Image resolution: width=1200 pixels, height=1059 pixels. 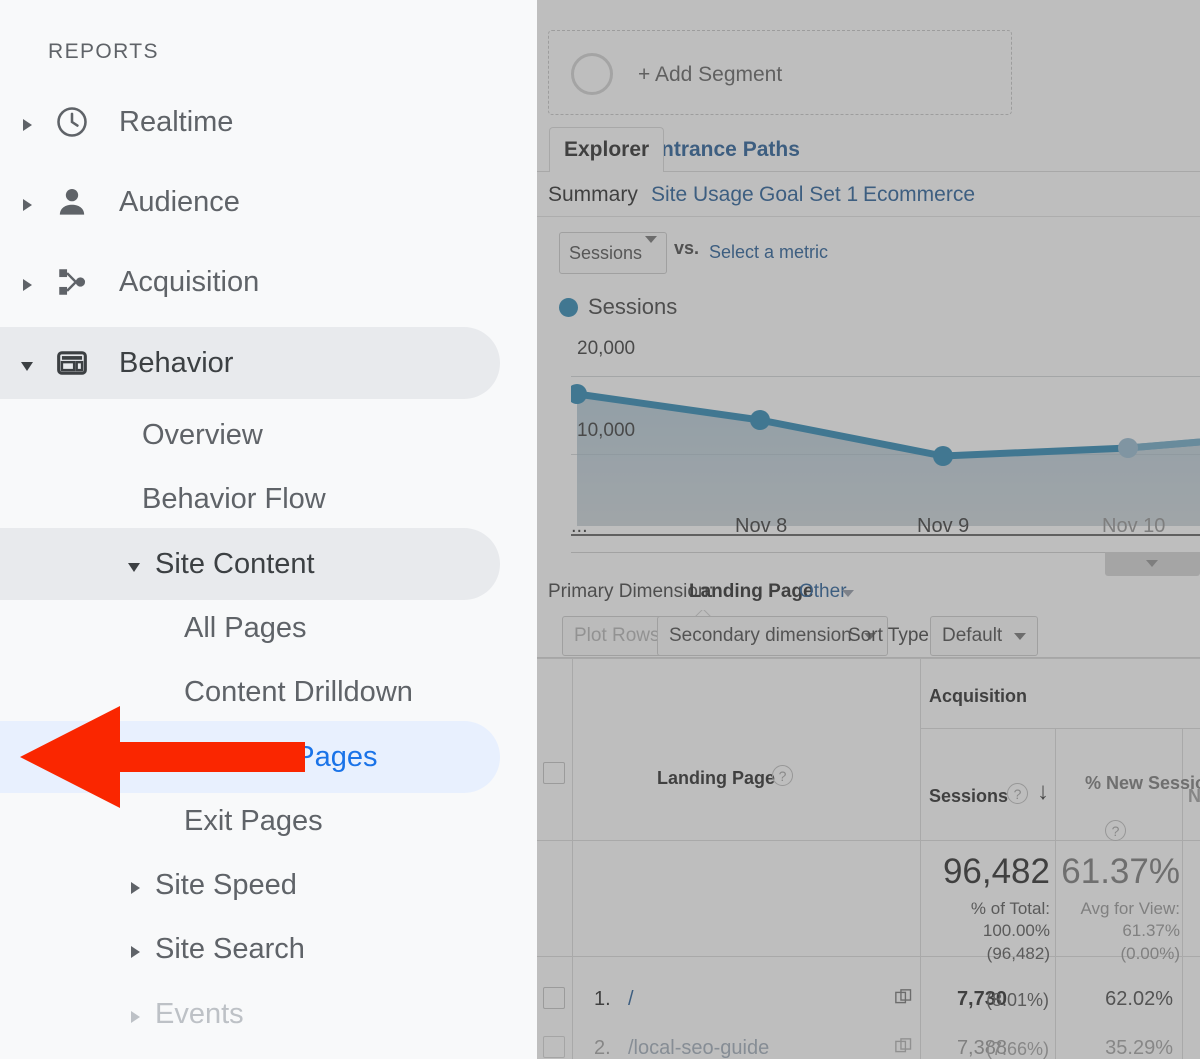 What do you see at coordinates (602, 999) in the screenshot?
I see `row-index: 1.` at bounding box center [602, 999].